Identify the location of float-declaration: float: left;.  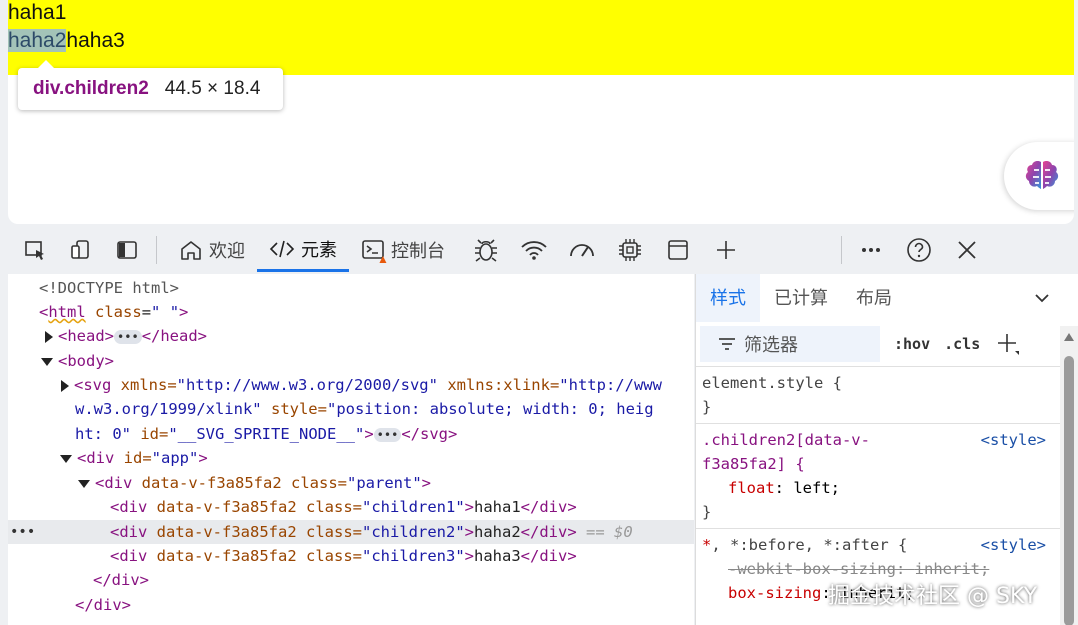
(887, 488).